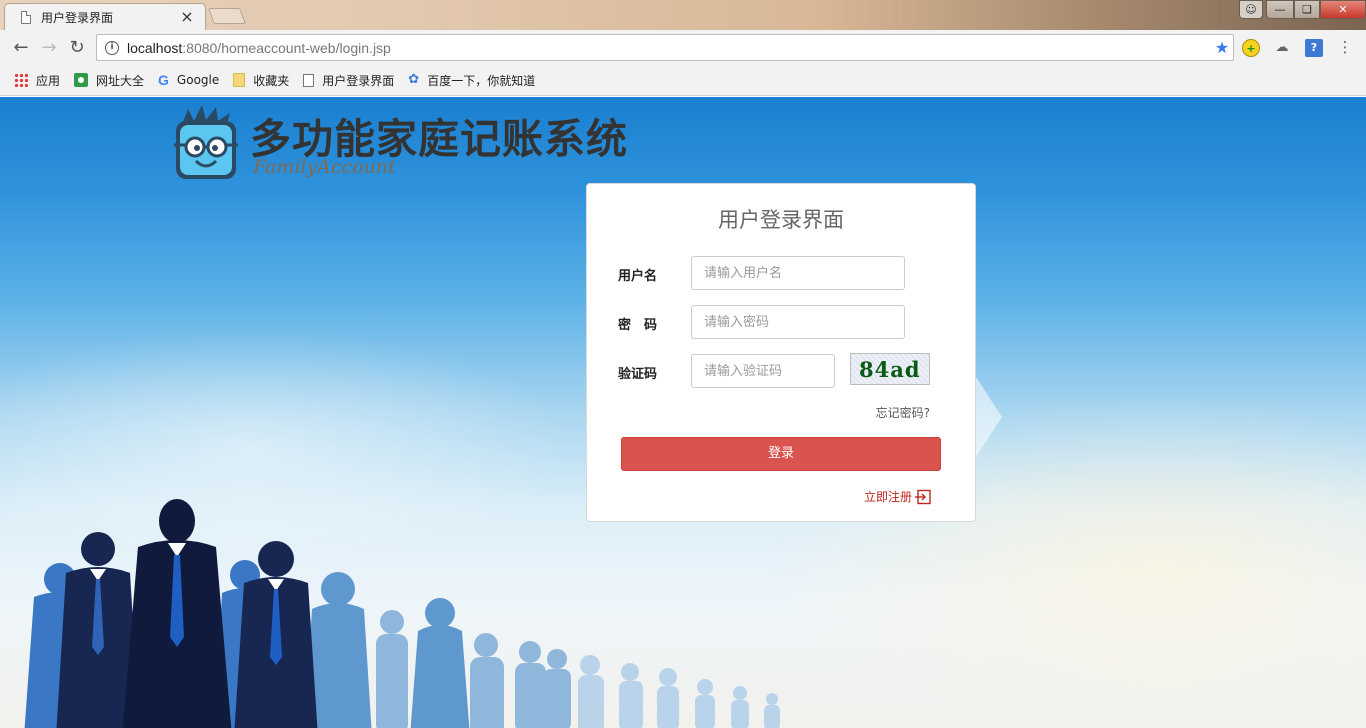 The height and width of the screenshot is (728, 1366). I want to click on login-card: 用户登录界面 用户名 密 码 验证码 84ad 忘记密码? 登录 立即注册, so click(781, 352).